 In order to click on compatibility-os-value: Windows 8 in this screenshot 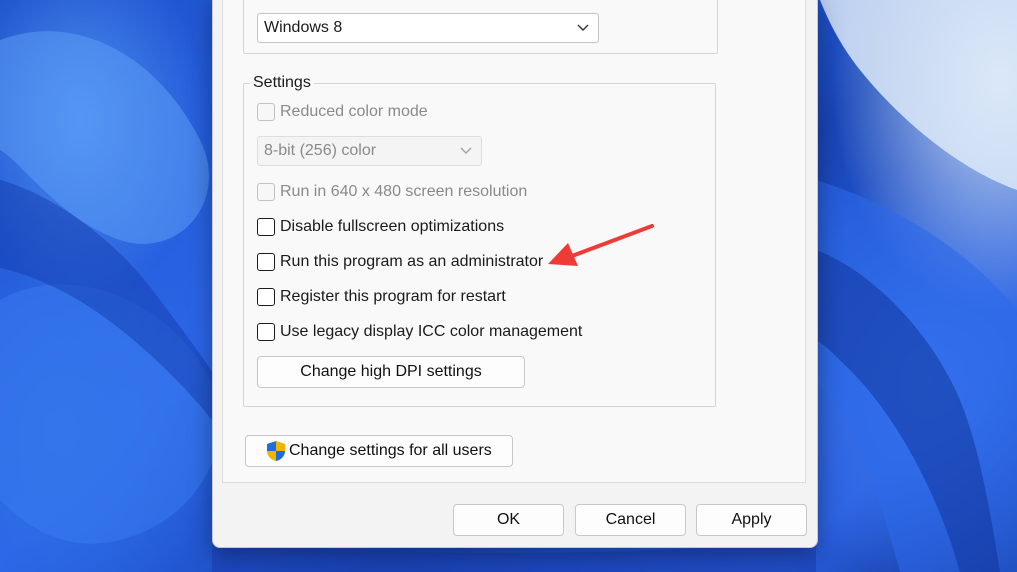, I will do `click(303, 27)`.